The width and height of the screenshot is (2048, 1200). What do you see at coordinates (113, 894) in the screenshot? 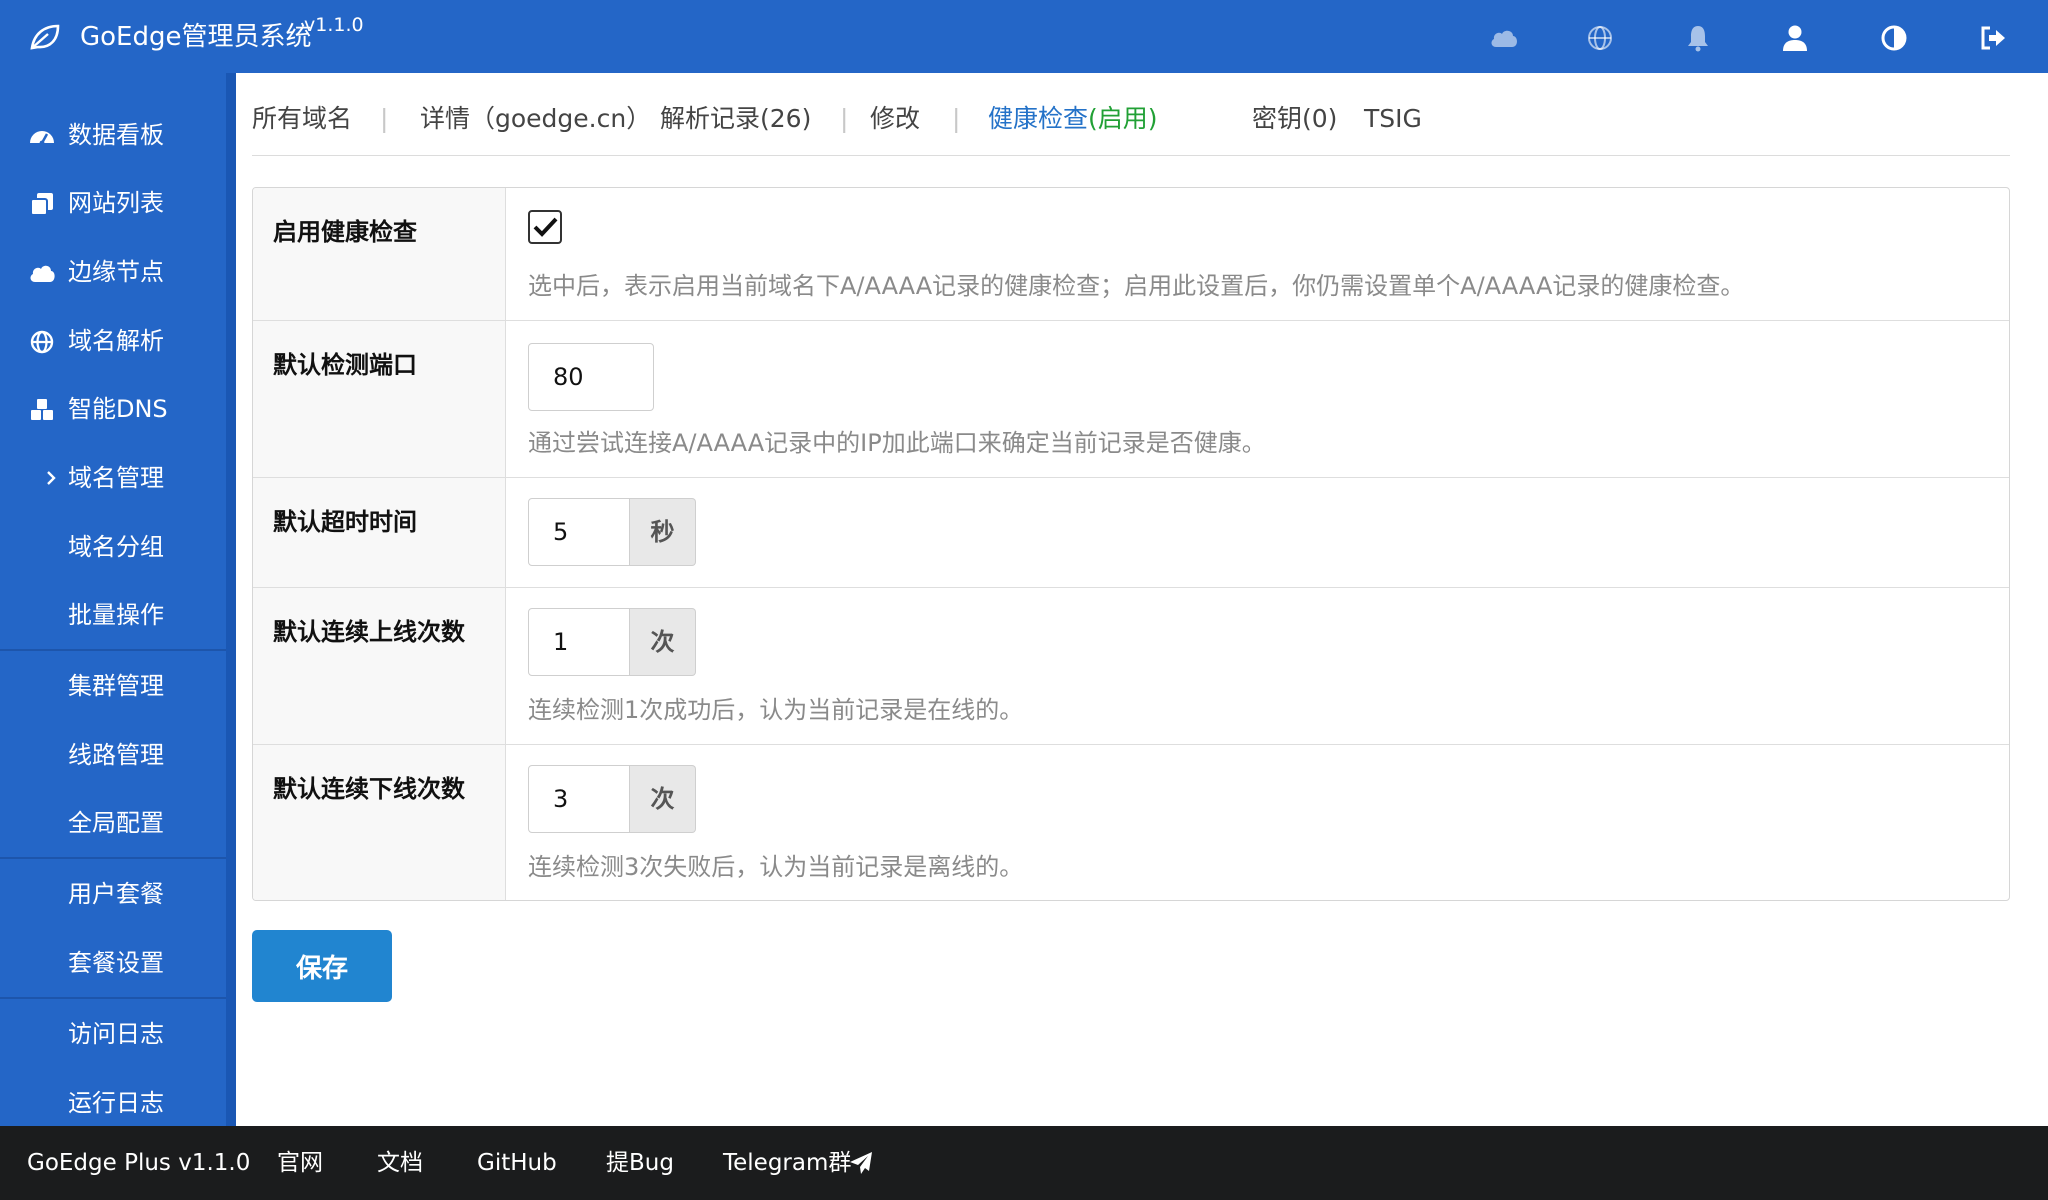
I see `sidebar-item-user-plans: 用户套餐` at bounding box center [113, 894].